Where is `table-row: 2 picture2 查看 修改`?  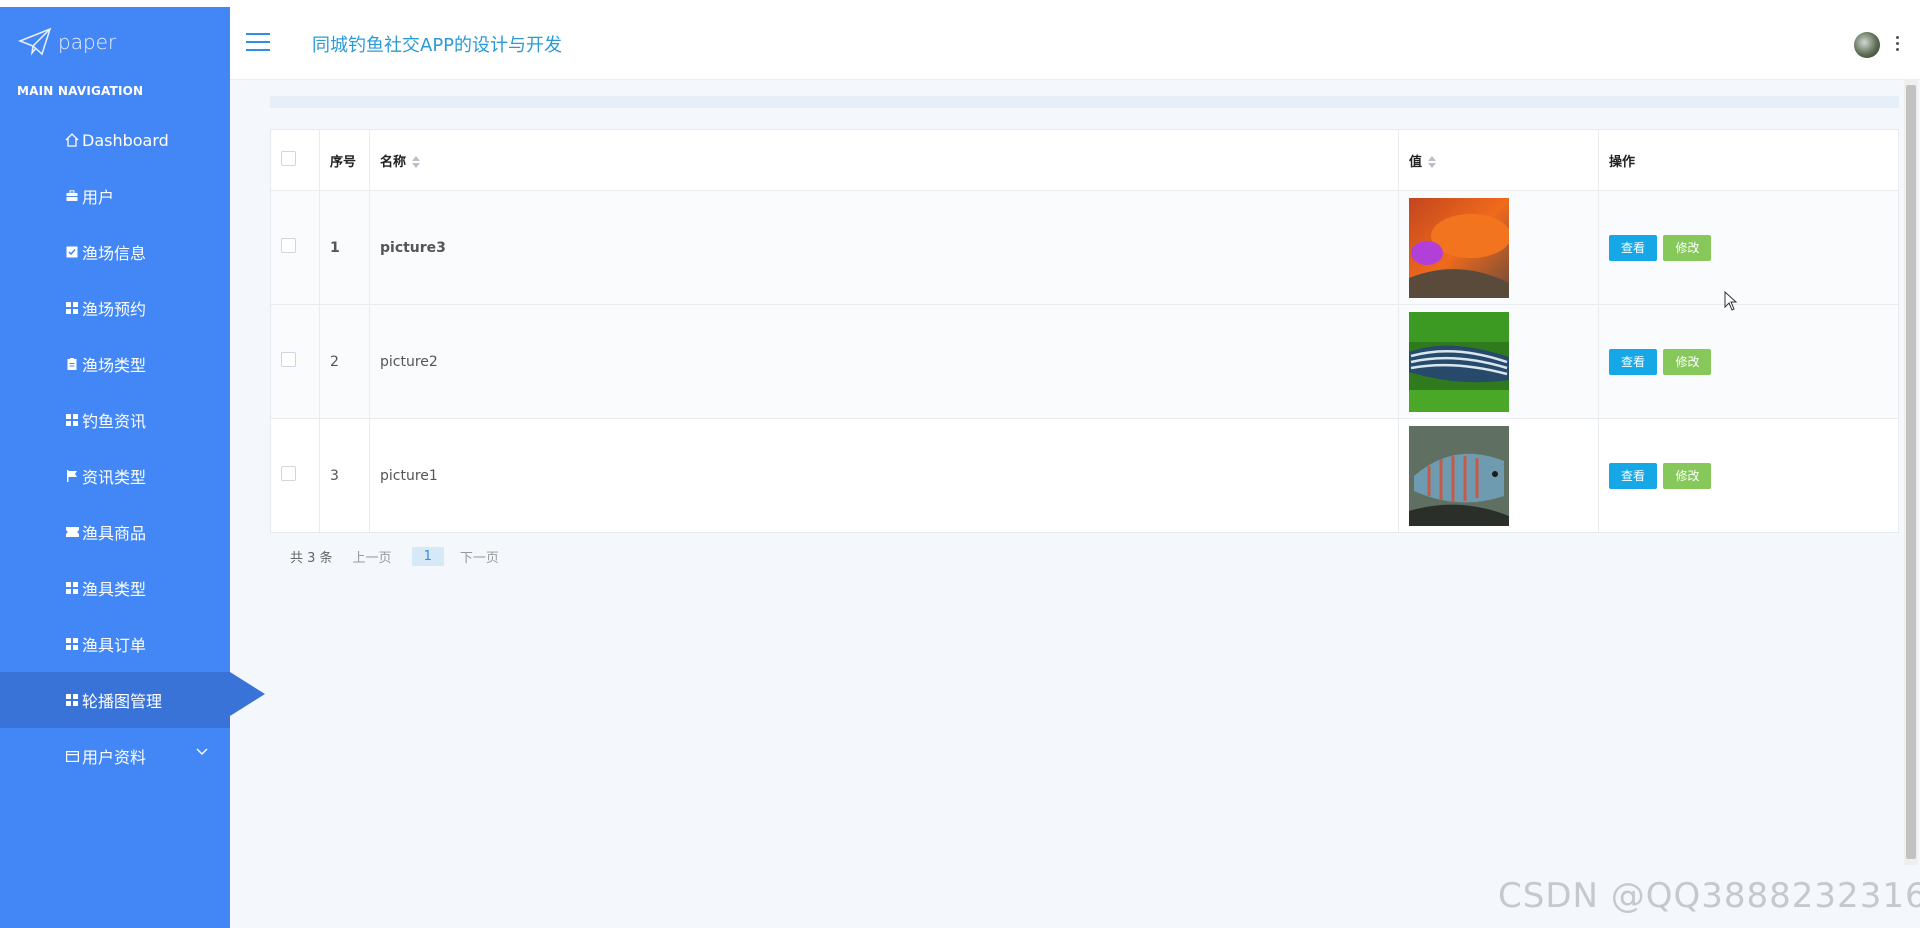
table-row: 2 picture2 查看 修改 is located at coordinates (1084, 361).